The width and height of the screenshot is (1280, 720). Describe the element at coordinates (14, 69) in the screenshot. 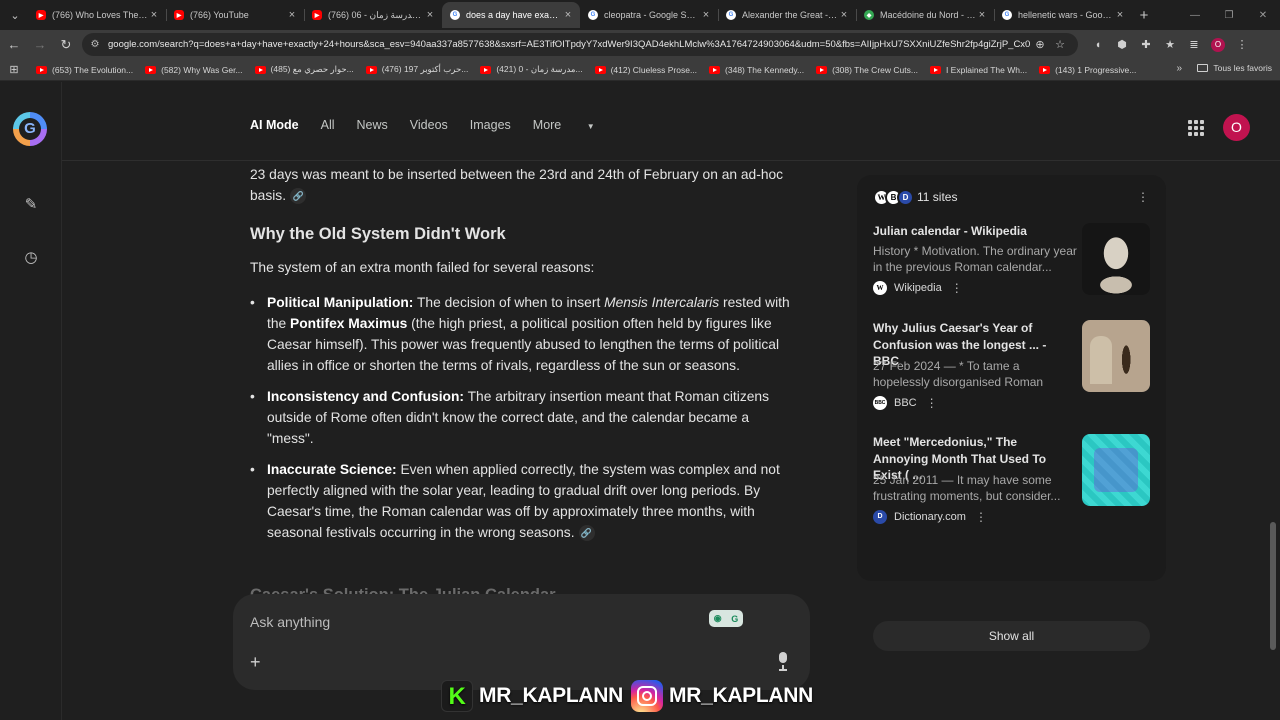

I see `apps-grid-icon: ⊞` at that location.